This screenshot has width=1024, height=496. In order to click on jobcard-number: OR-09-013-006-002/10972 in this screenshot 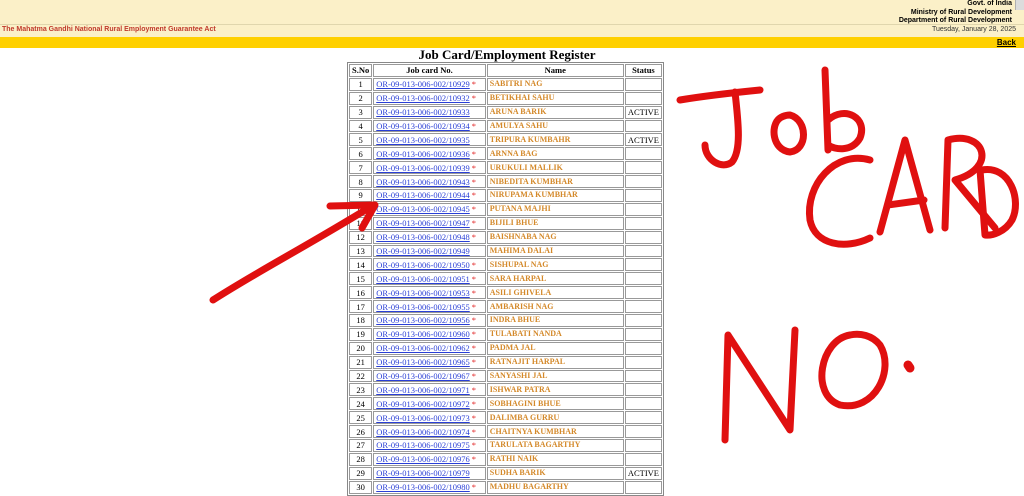, I will do `click(423, 404)`.